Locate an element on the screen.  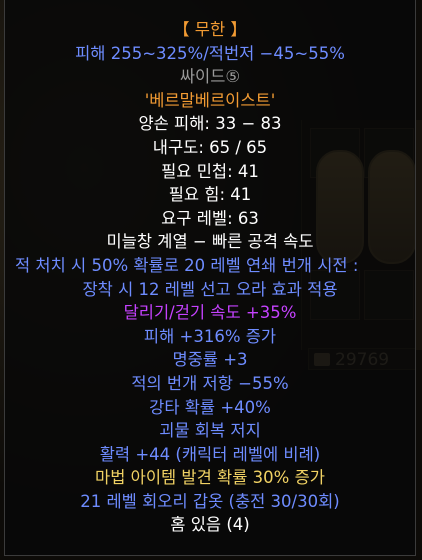
item-weapon-class: 미늘창 계열 − 빠른 공격 속도 is located at coordinates (210, 242).